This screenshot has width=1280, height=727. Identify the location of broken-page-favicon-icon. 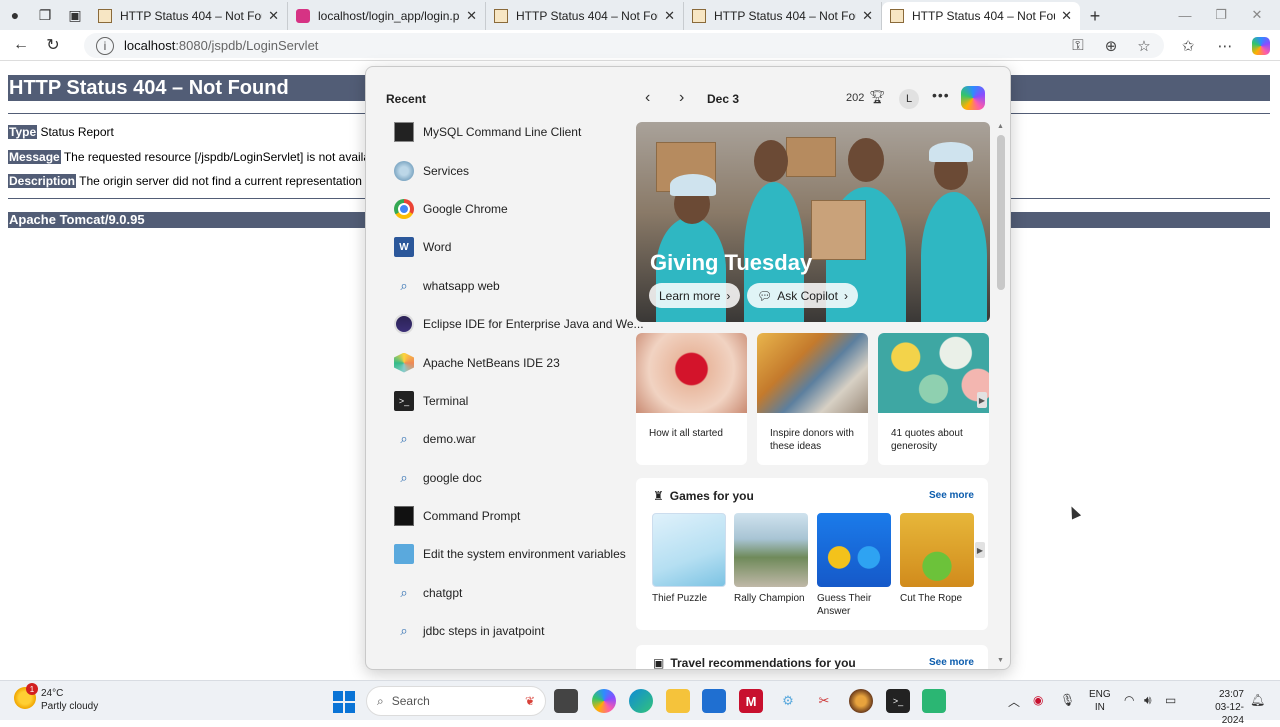
(897, 16).